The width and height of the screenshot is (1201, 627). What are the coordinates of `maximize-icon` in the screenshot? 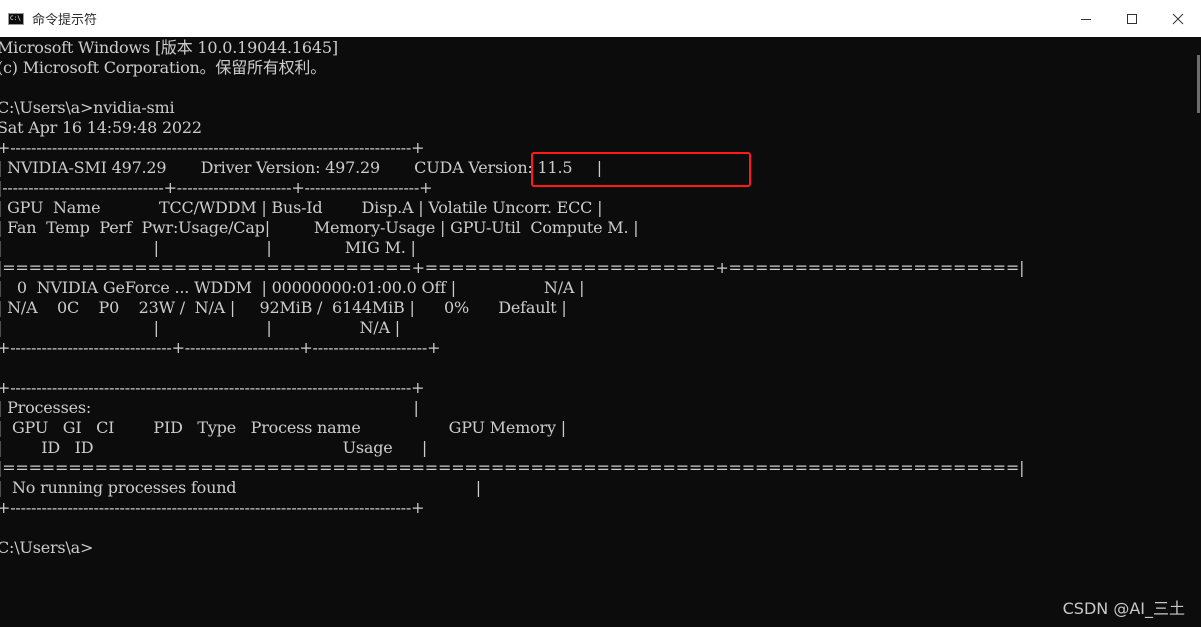 It's located at (1132, 18).